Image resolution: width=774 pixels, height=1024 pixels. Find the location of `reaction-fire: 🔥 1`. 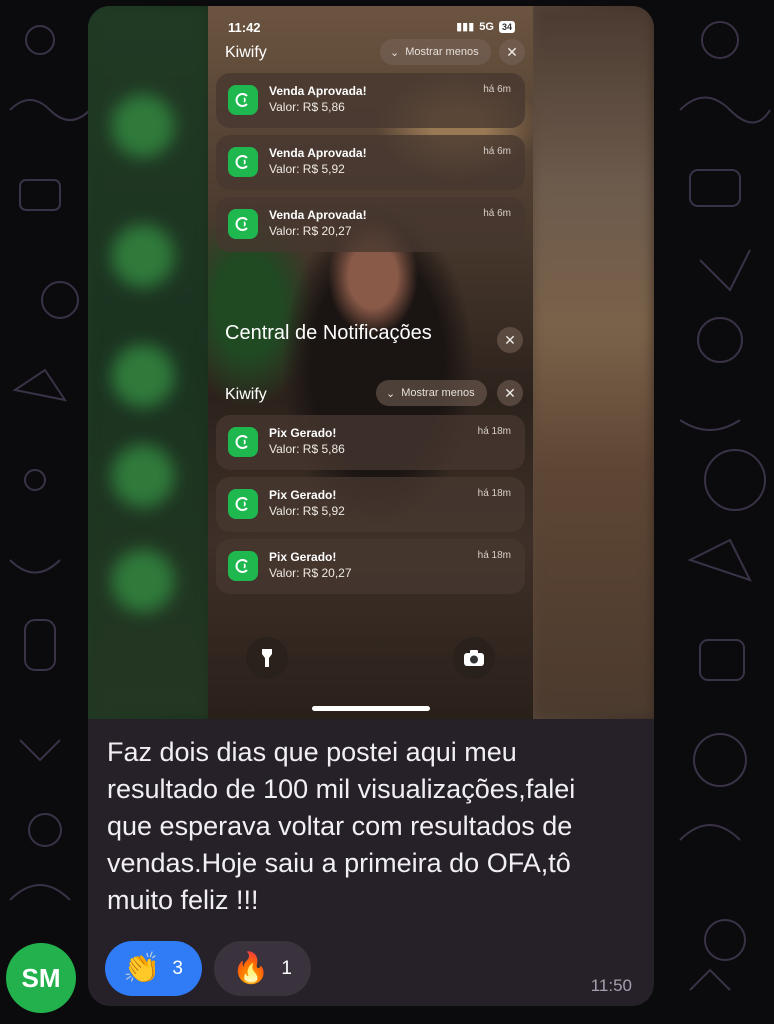

reaction-fire: 🔥 1 is located at coordinates (262, 968).